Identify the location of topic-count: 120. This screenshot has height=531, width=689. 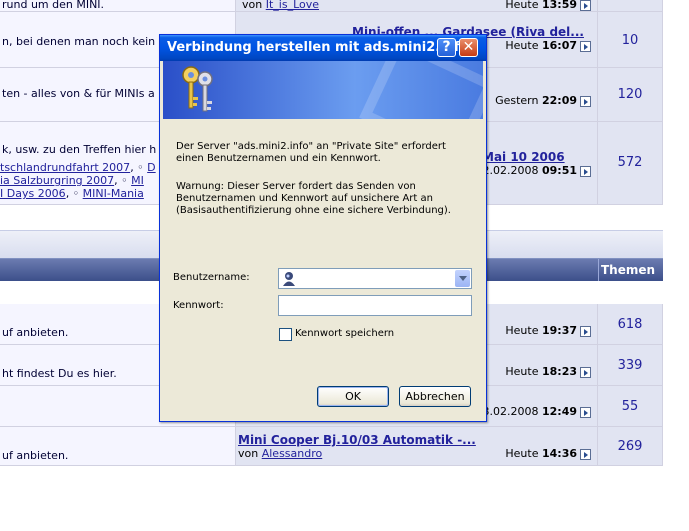
(630, 94).